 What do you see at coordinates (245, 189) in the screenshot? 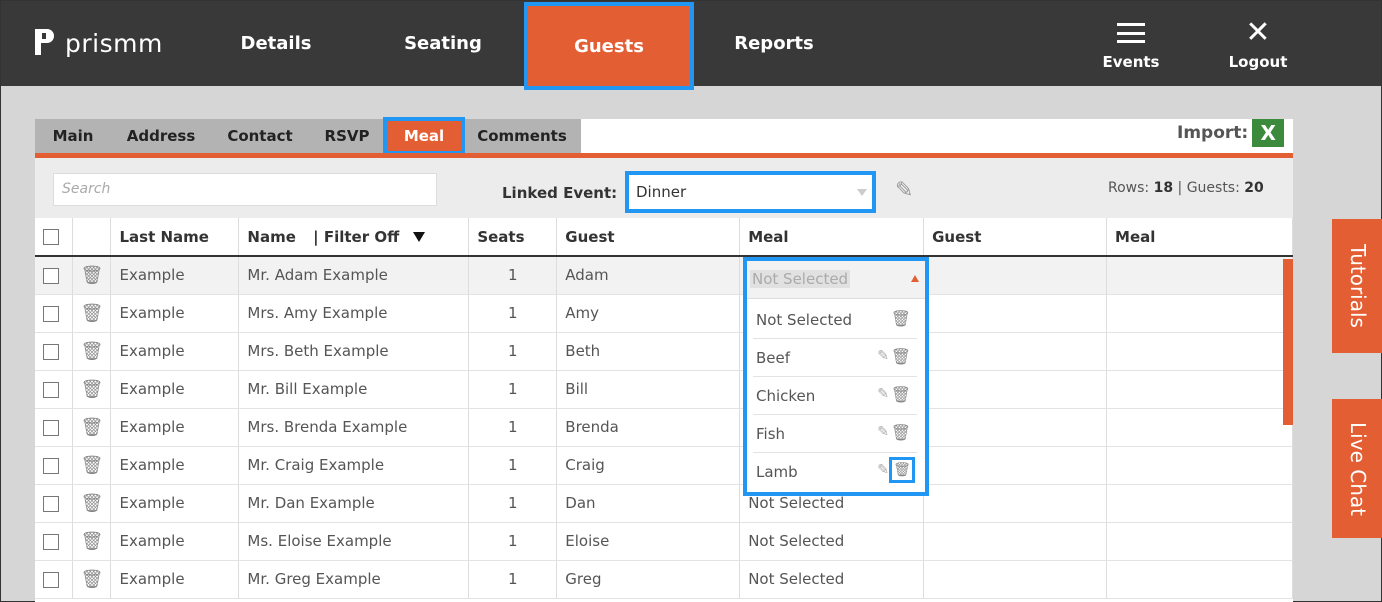
I see `search-input: Search` at bounding box center [245, 189].